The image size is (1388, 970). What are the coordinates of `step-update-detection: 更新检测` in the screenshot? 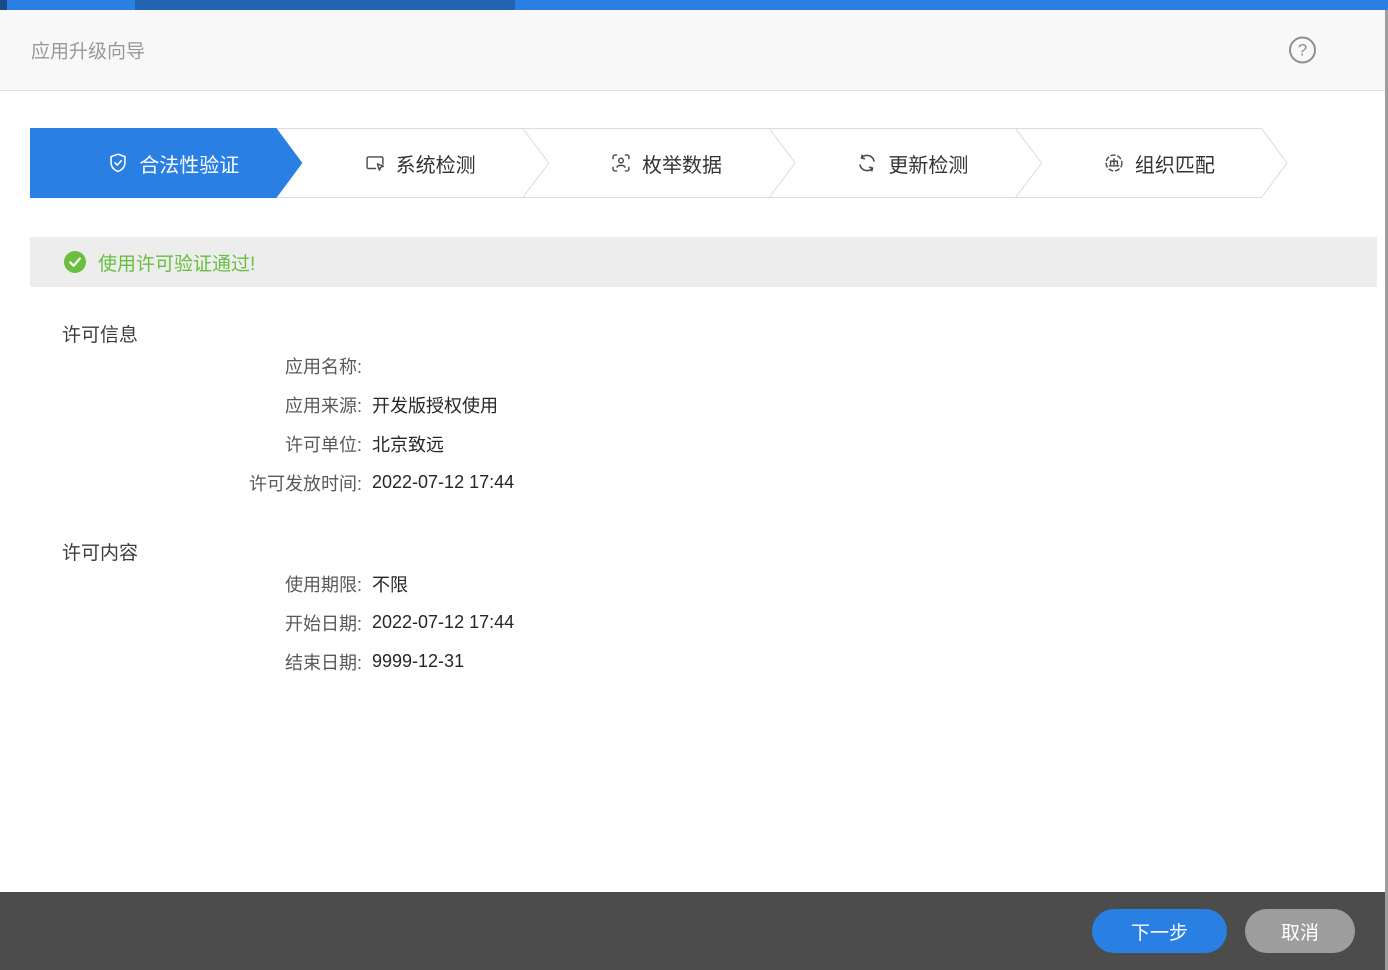 It's located at (912, 163).